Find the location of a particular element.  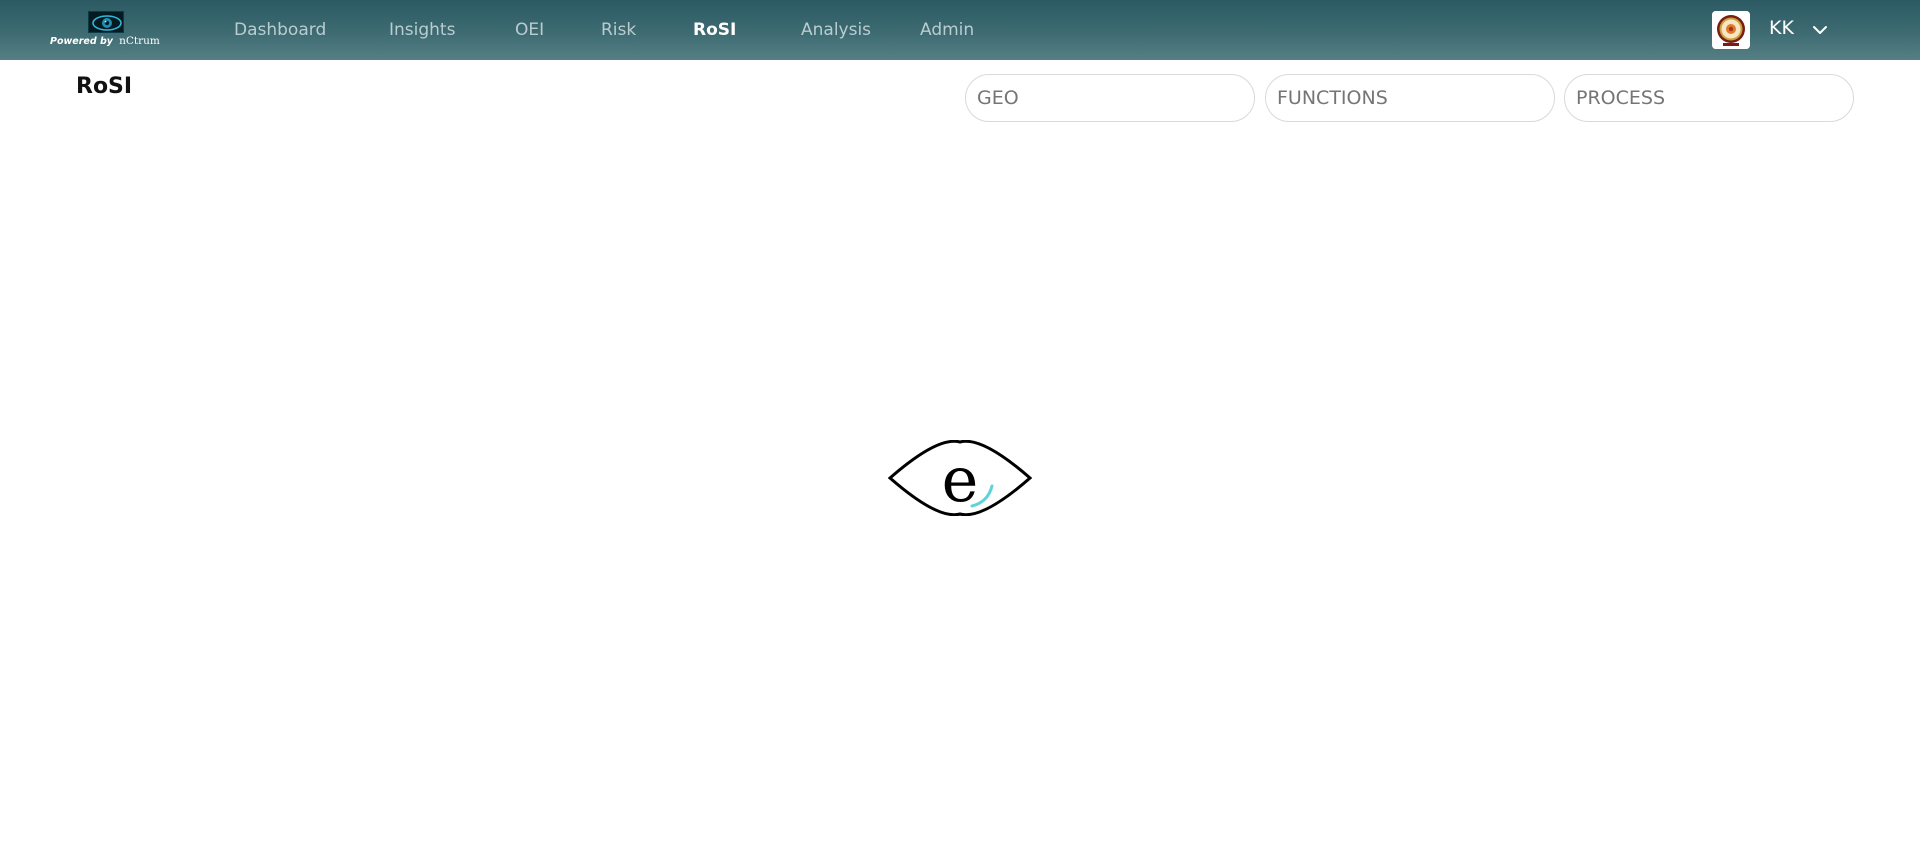

user-initials: KK is located at coordinates (1781, 28).